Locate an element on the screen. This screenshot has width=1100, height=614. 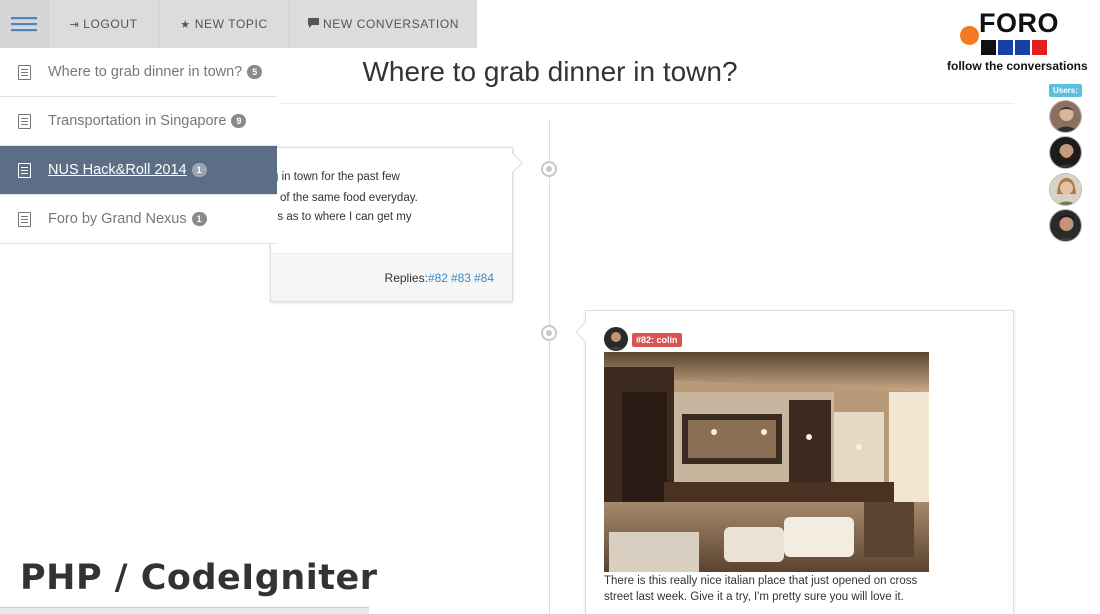
new-conversation-button: NEW CONVERSATION is located at coordinates (383, 24).